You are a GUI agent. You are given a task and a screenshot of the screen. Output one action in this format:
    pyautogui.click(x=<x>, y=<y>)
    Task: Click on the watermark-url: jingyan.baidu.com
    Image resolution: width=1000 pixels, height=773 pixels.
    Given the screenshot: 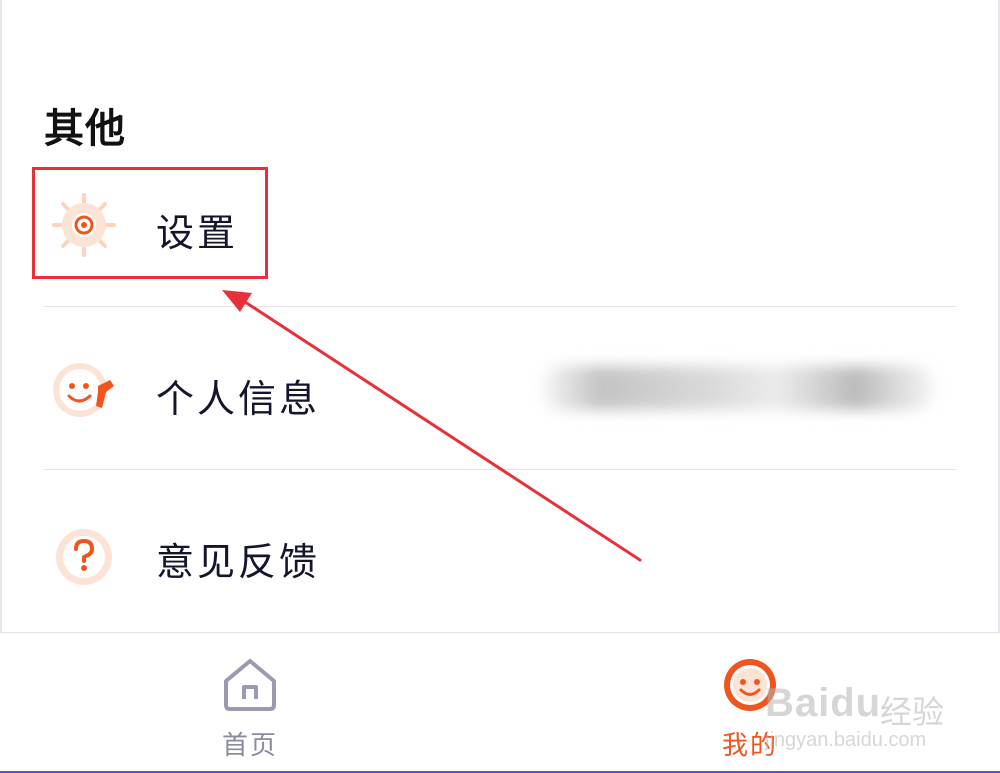 What is the action you would take?
    pyautogui.click(x=846, y=740)
    